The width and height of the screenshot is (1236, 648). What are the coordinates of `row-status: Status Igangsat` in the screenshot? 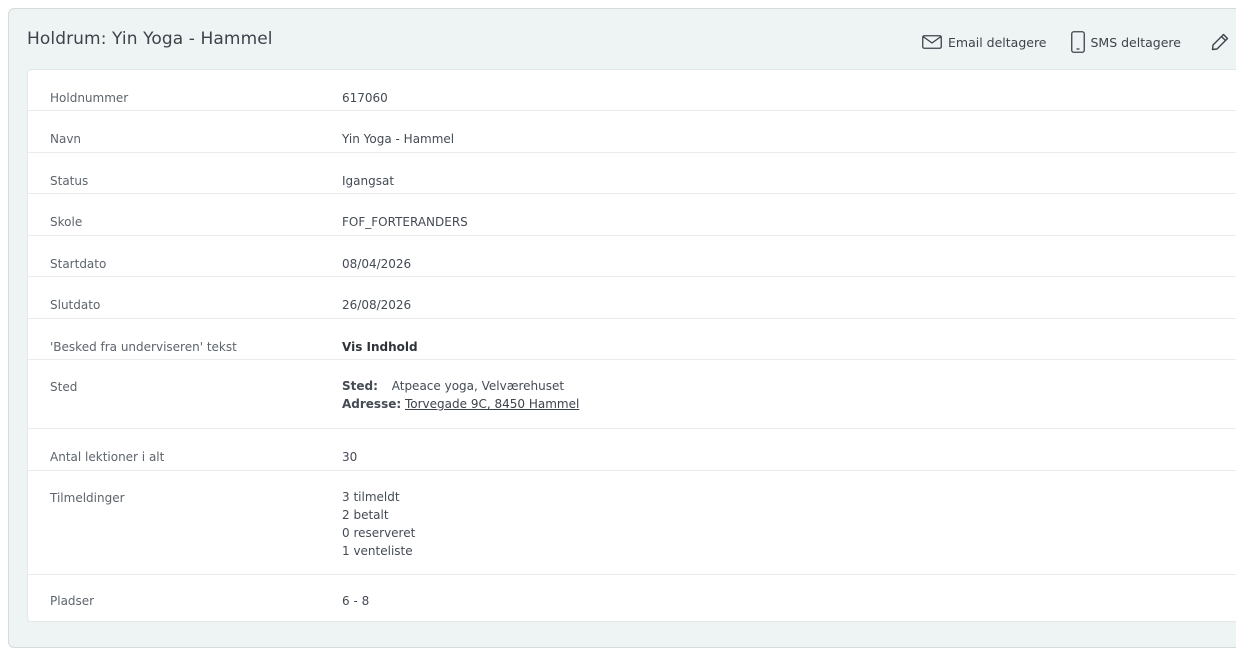 It's located at (632, 173).